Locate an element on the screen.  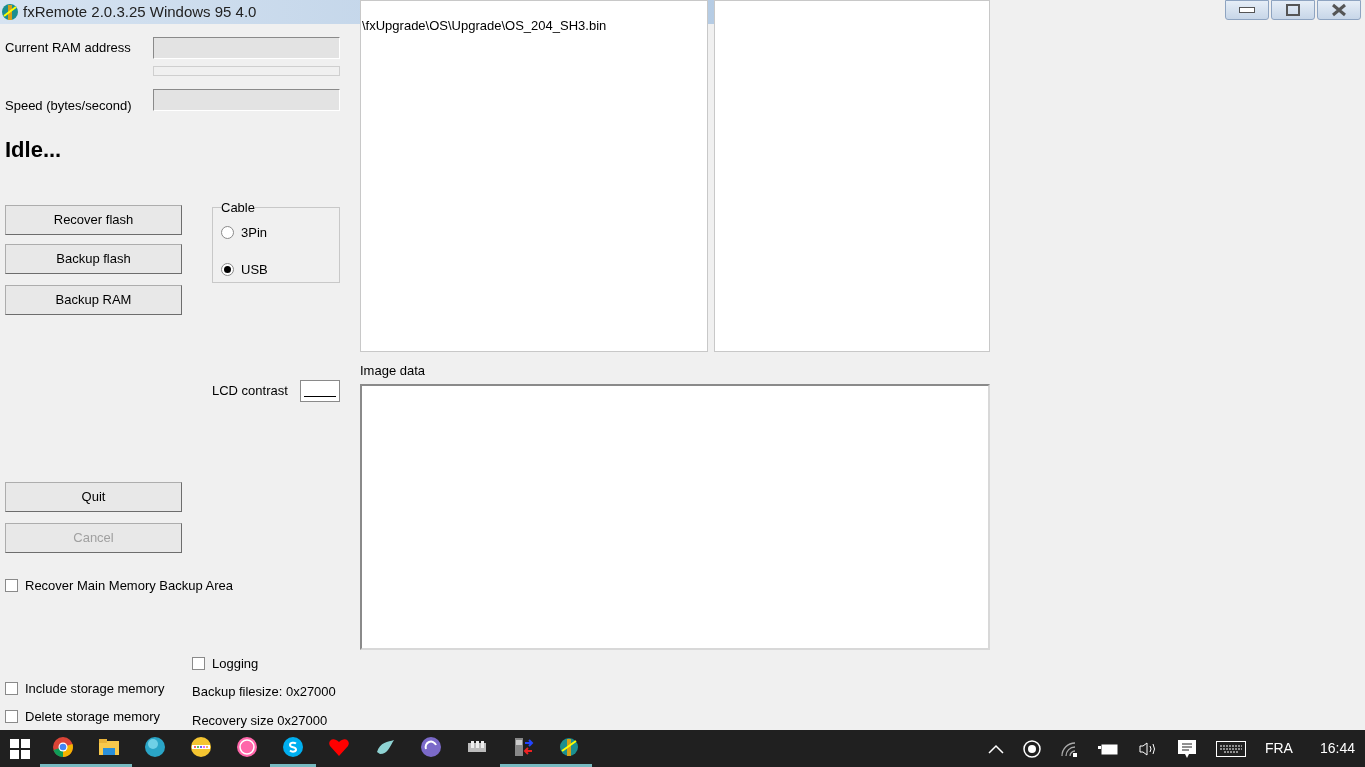
minimize-button is located at coordinates (1247, 10).